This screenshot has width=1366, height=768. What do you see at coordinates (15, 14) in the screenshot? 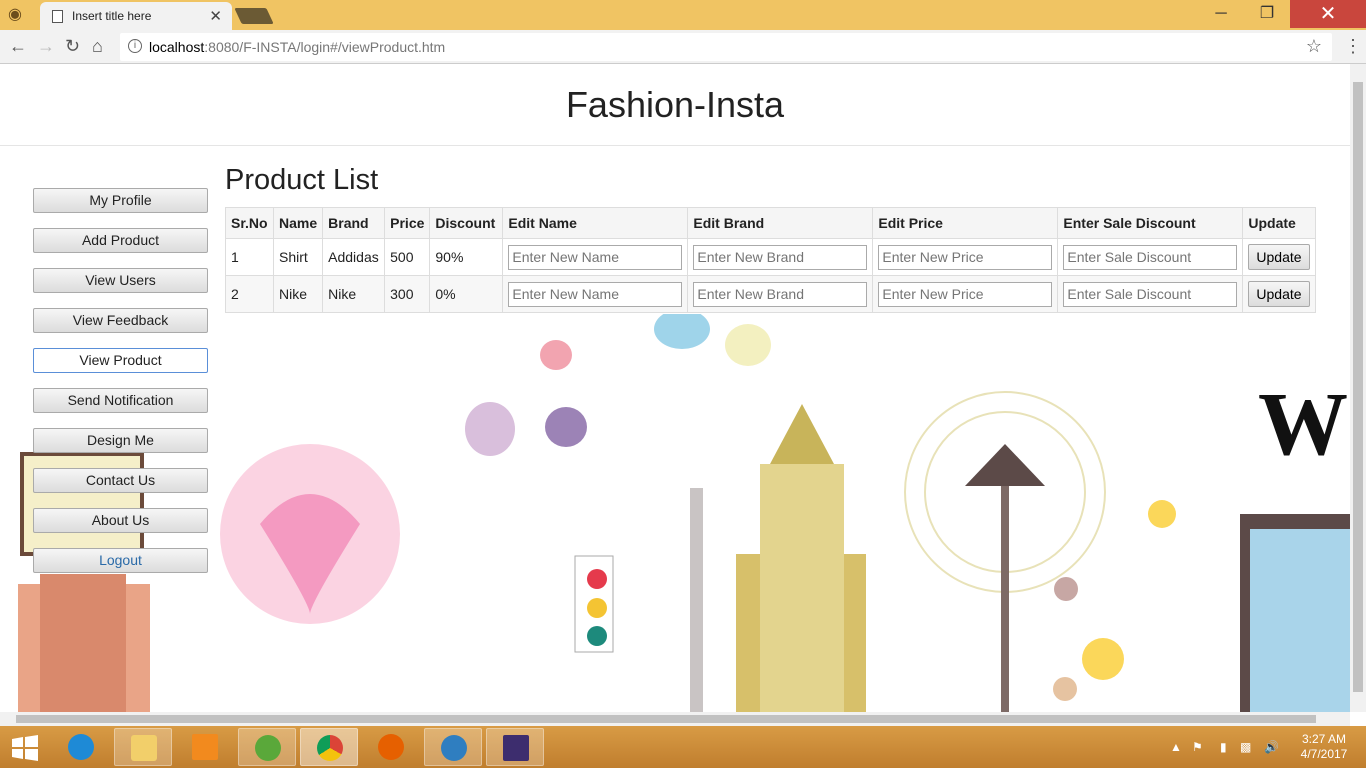
I see `incognito-icon: ◉` at bounding box center [15, 14].